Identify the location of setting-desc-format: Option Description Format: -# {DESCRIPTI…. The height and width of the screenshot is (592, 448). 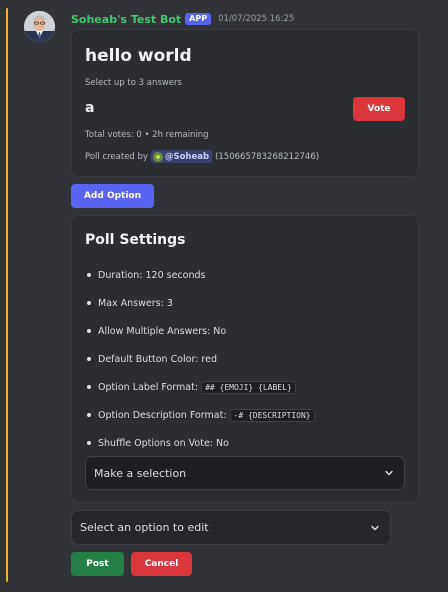
(245, 415).